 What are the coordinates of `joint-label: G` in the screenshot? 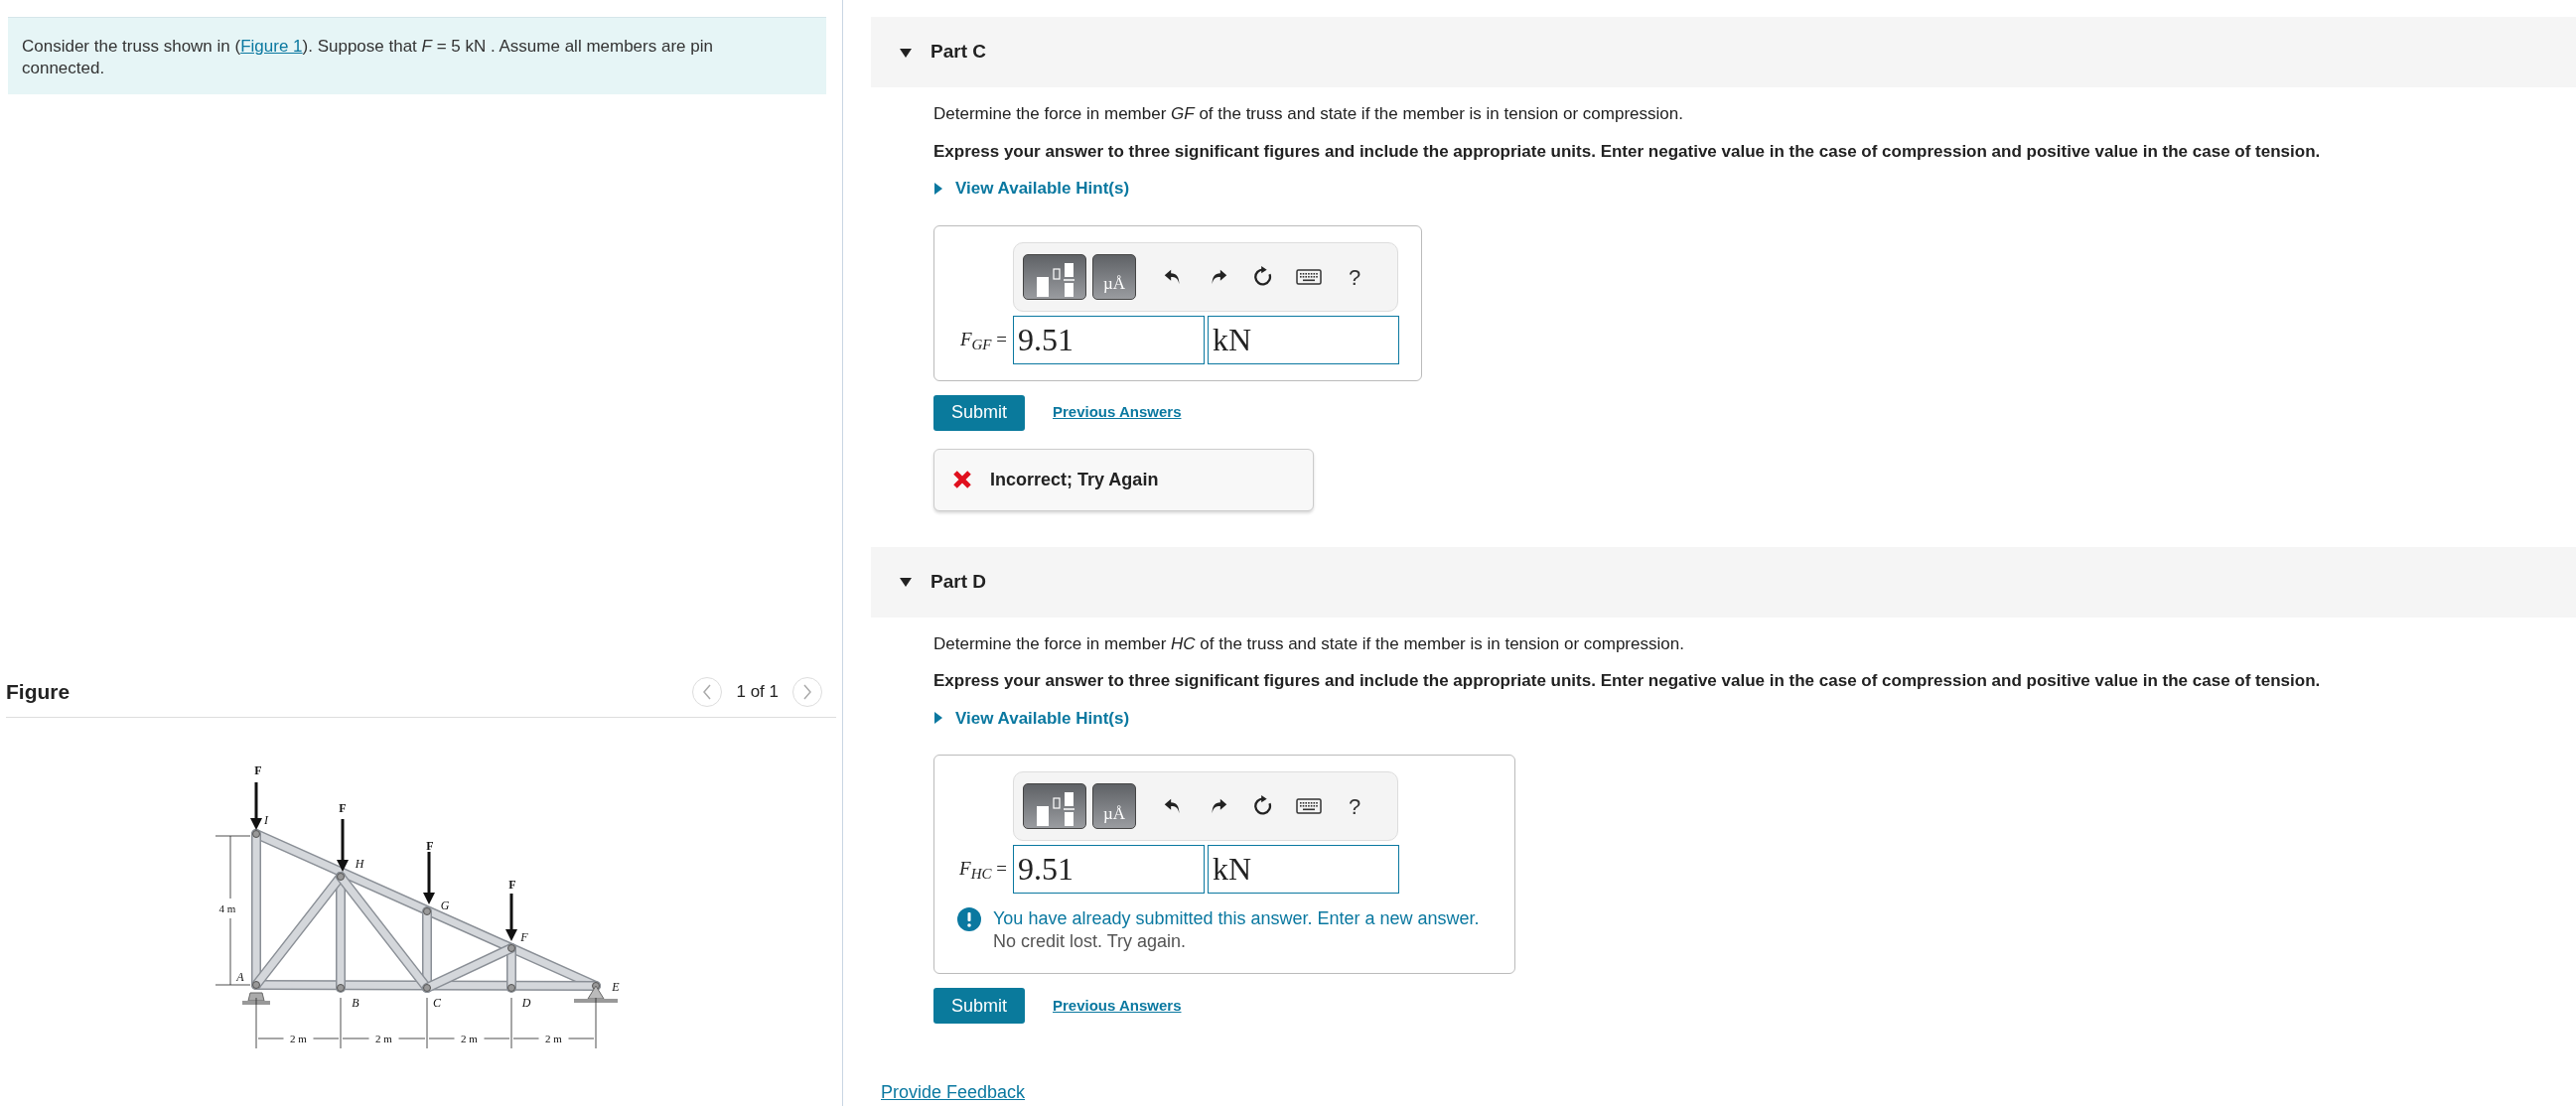 It's located at (445, 905).